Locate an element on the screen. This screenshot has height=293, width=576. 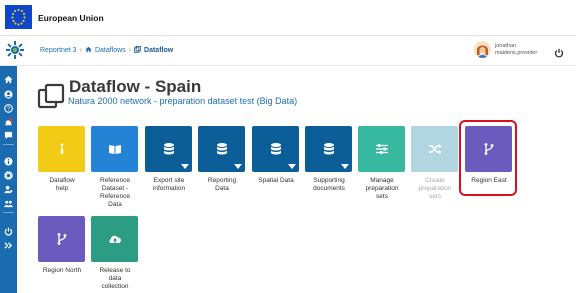
eu-header: European Union is located at coordinates (288, 18).